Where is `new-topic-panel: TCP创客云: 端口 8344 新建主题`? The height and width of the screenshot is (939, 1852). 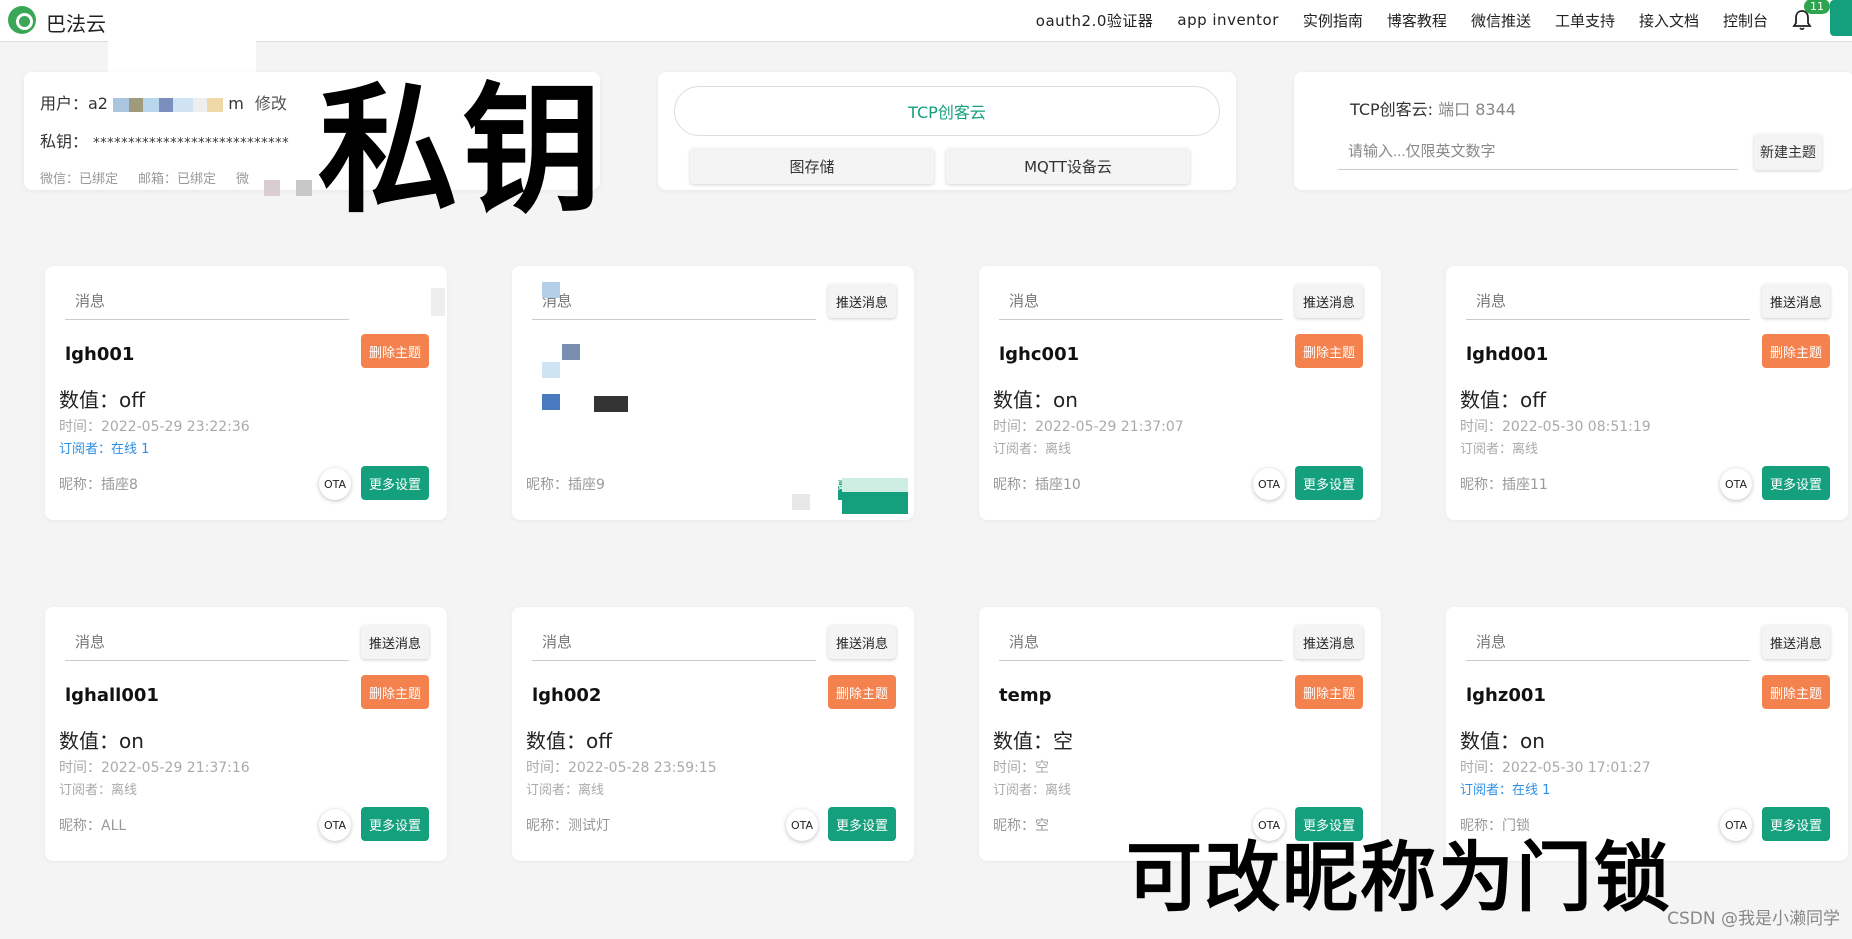 new-topic-panel: TCP创客云: 端口 8344 新建主题 is located at coordinates (1573, 131).